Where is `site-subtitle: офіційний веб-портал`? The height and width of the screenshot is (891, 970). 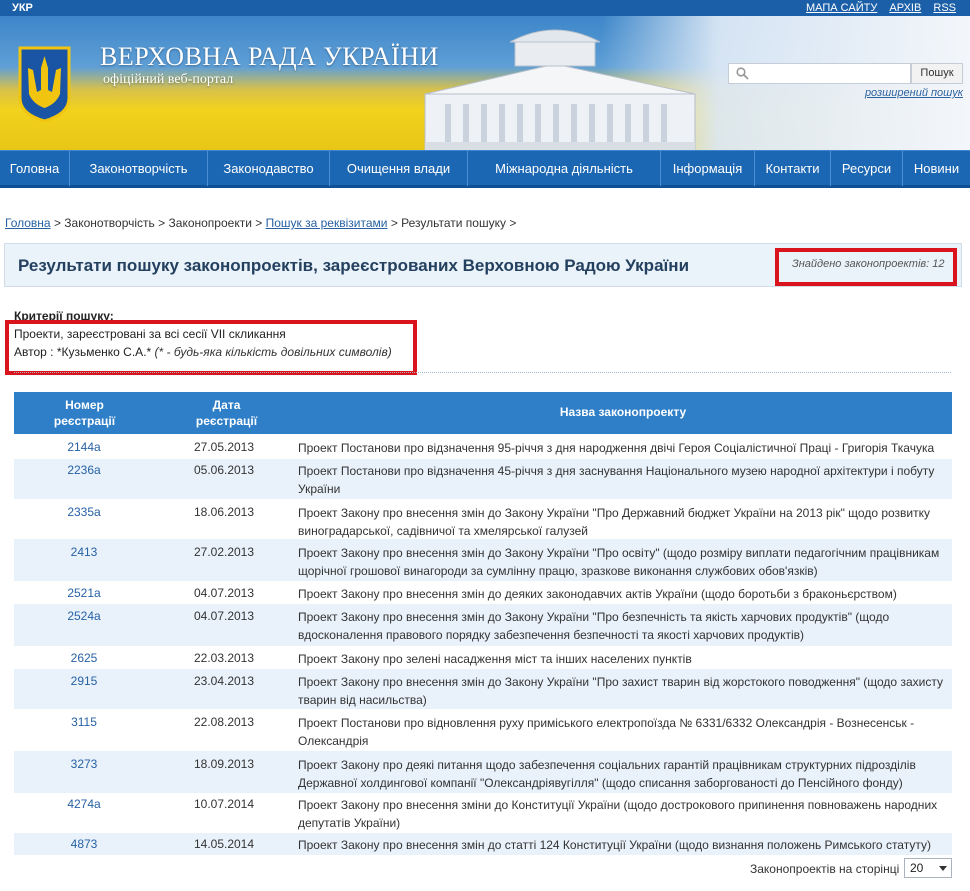
site-subtitle: офіційний веб-портал is located at coordinates (168, 79).